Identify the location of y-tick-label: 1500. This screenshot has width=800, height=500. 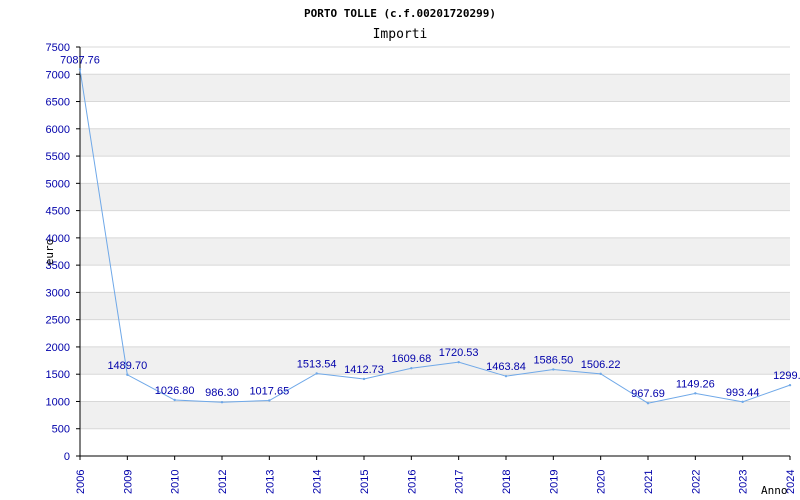
(58, 375).